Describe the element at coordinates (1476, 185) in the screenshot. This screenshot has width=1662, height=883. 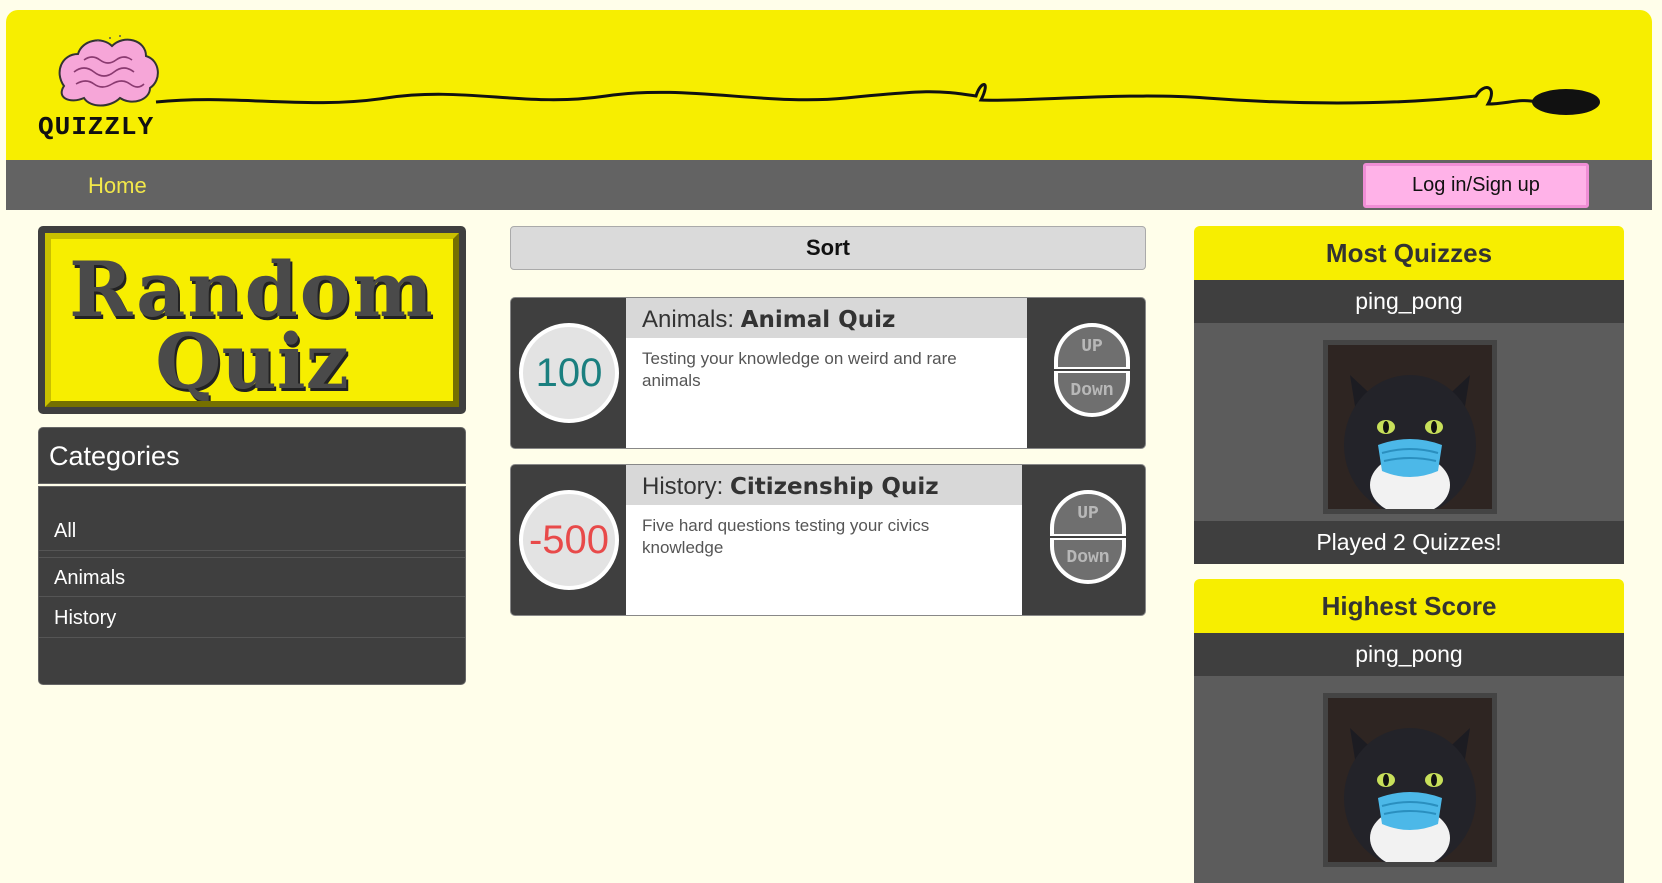
I see `login-signup-button: Log in/Sign up` at that location.